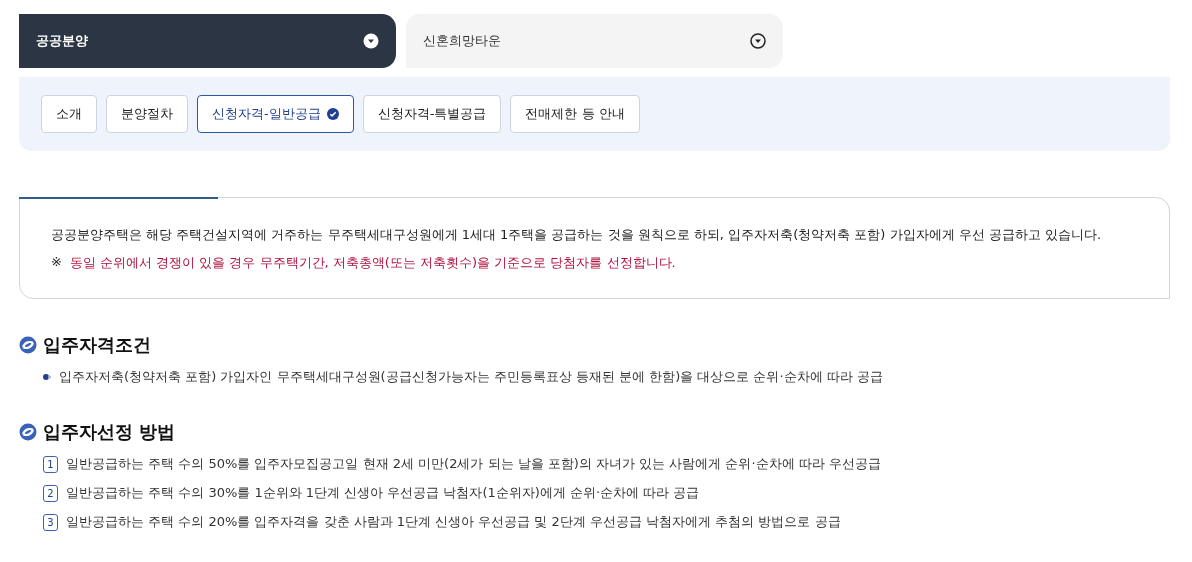  Describe the element at coordinates (50, 522) in the screenshot. I see `step-number: 3` at that location.